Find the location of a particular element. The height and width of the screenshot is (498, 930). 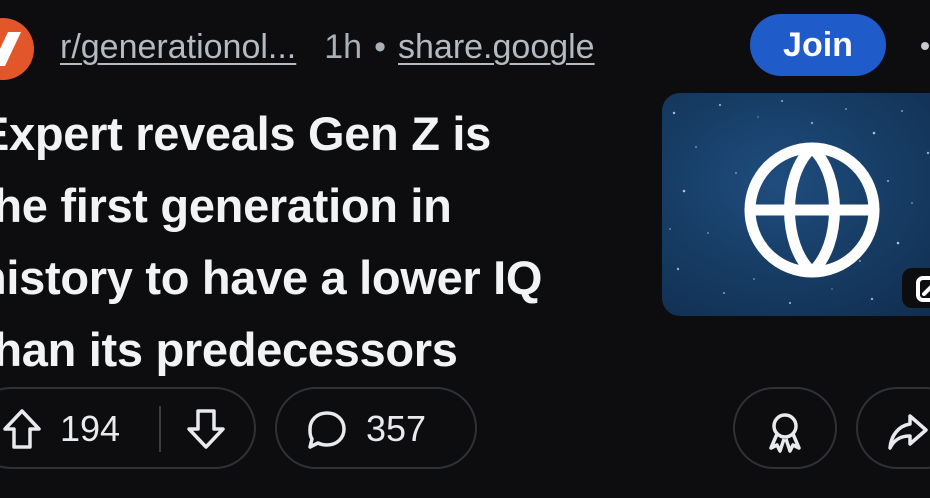

join-button: Join is located at coordinates (818, 45).